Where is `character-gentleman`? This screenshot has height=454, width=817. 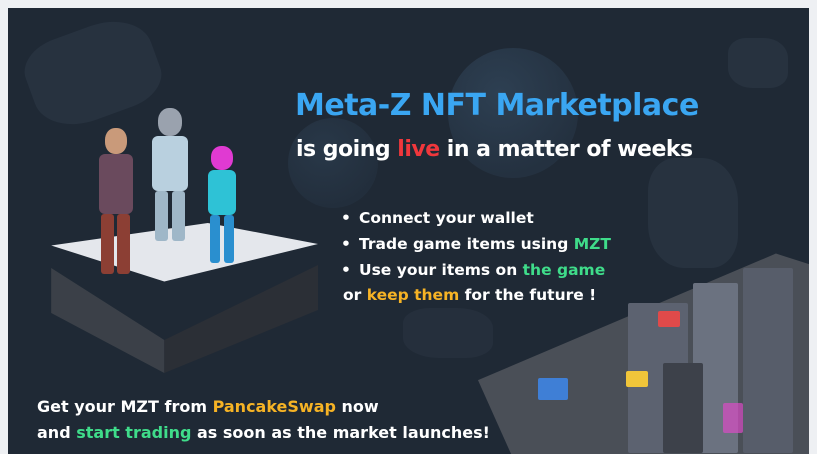 character-gentleman is located at coordinates (171, 175).